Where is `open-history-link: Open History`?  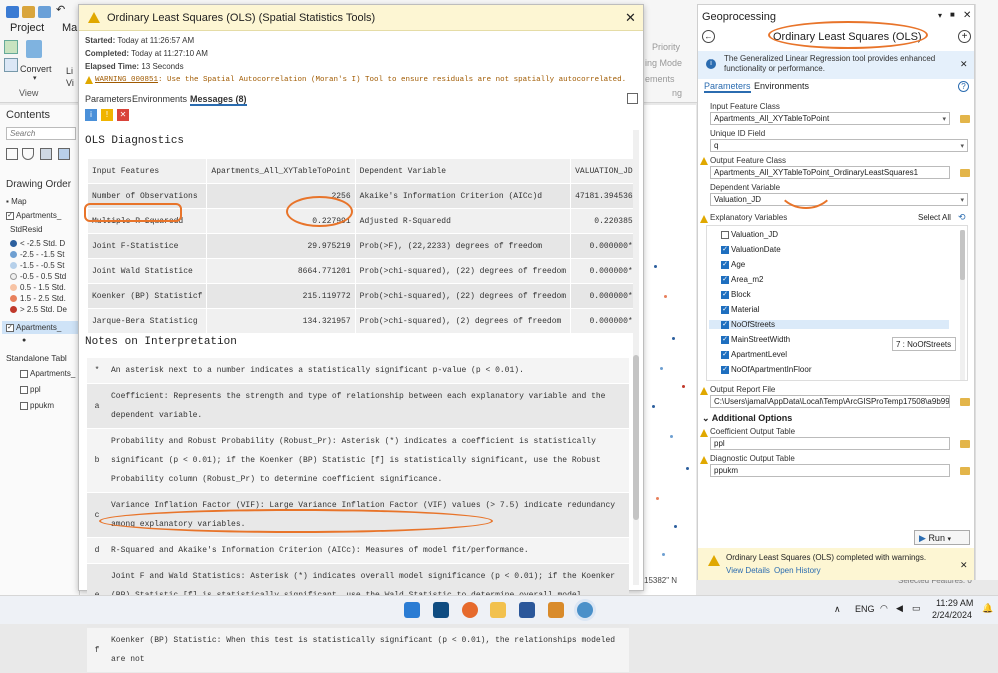 open-history-link: Open History is located at coordinates (797, 570).